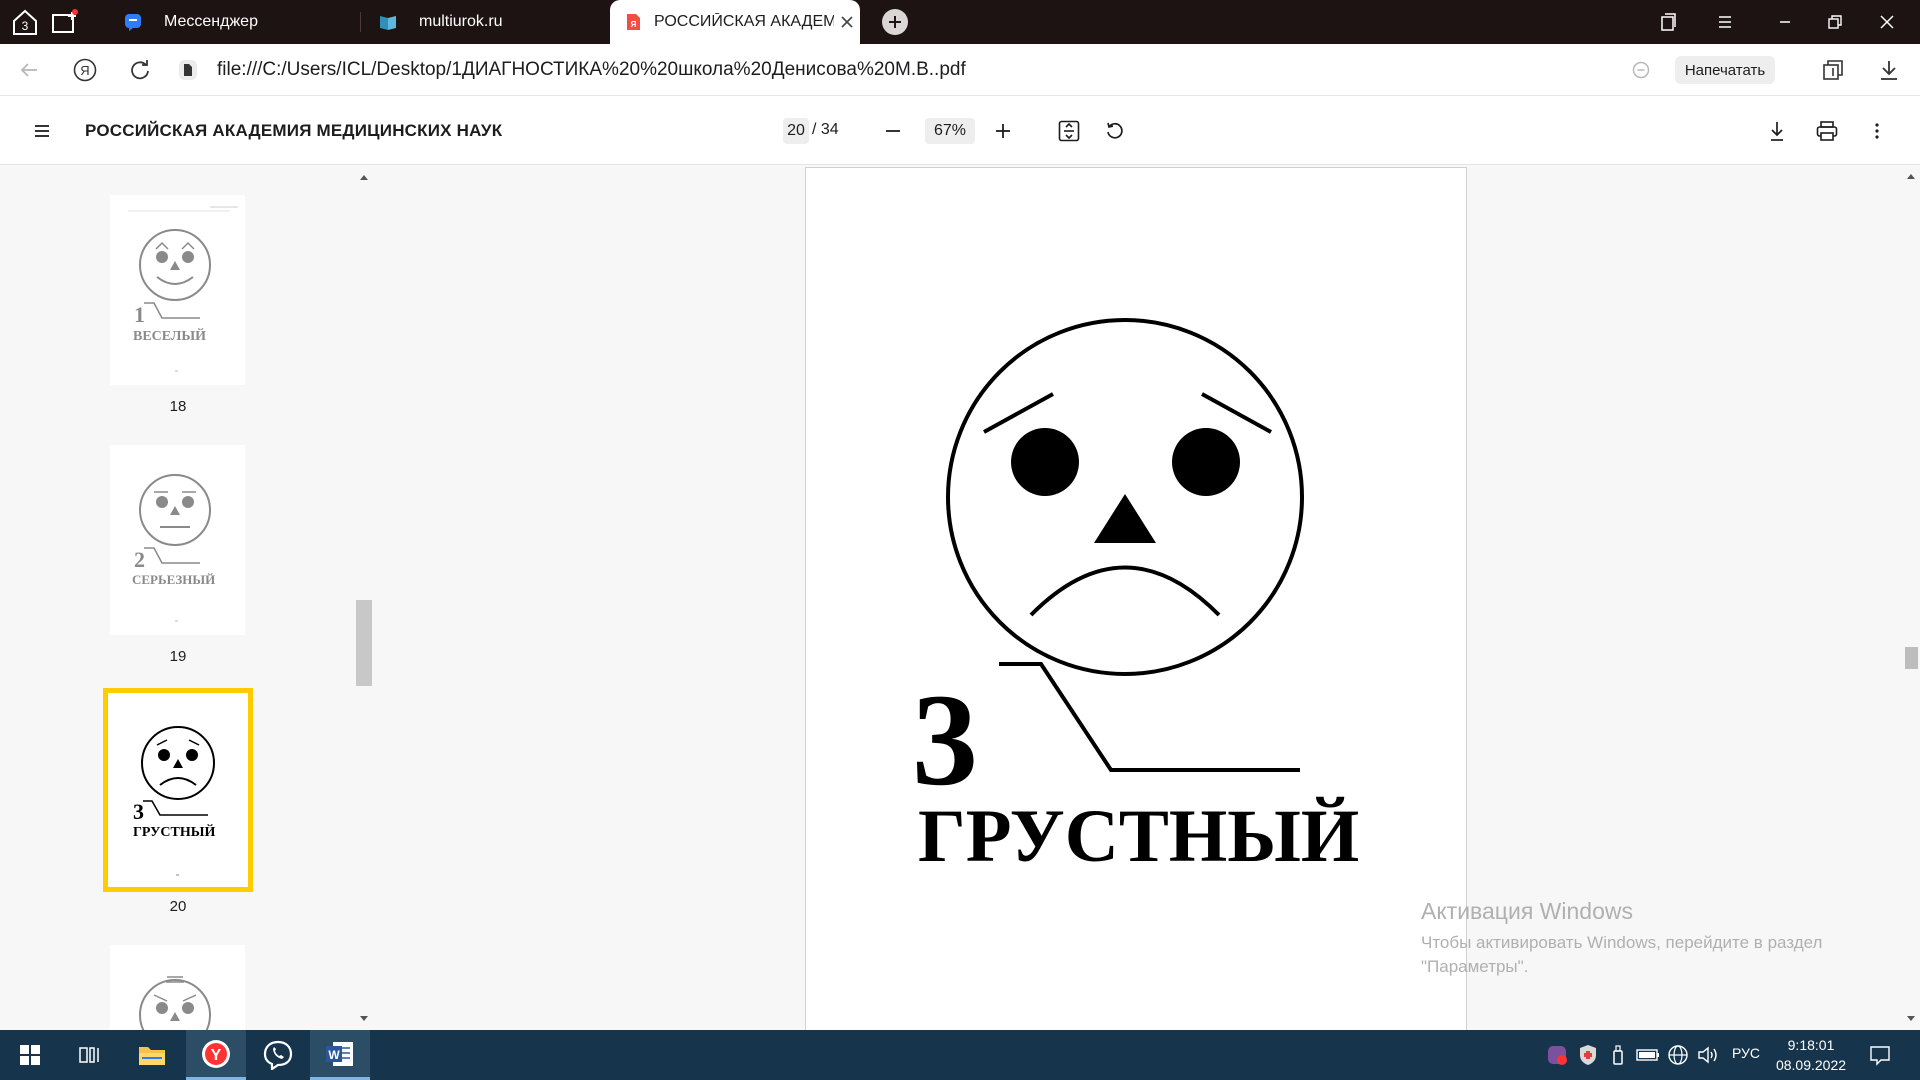 Image resolution: width=1920 pixels, height=1080 pixels. I want to click on notifications-button, so click(1880, 1055).